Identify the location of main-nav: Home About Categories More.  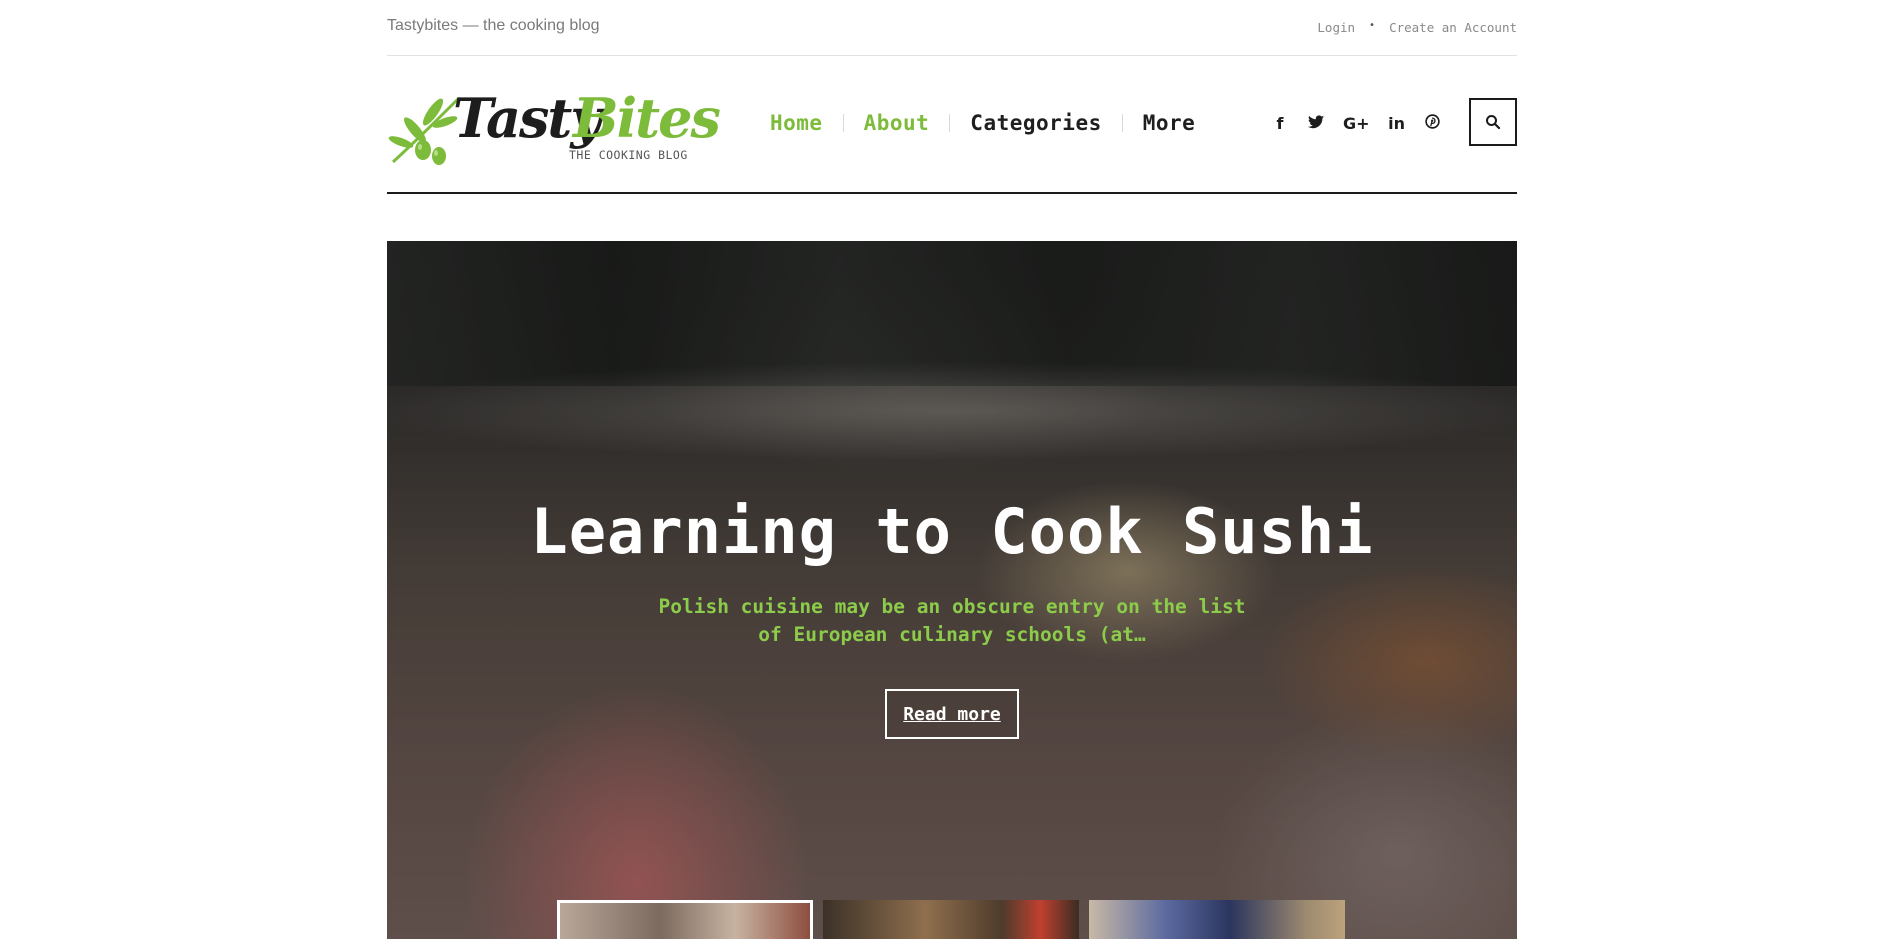
(992, 123).